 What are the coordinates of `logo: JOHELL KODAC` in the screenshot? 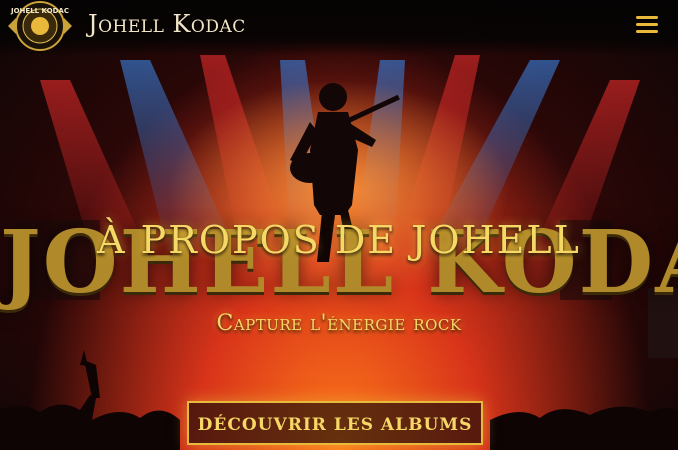 It's located at (40, 26).